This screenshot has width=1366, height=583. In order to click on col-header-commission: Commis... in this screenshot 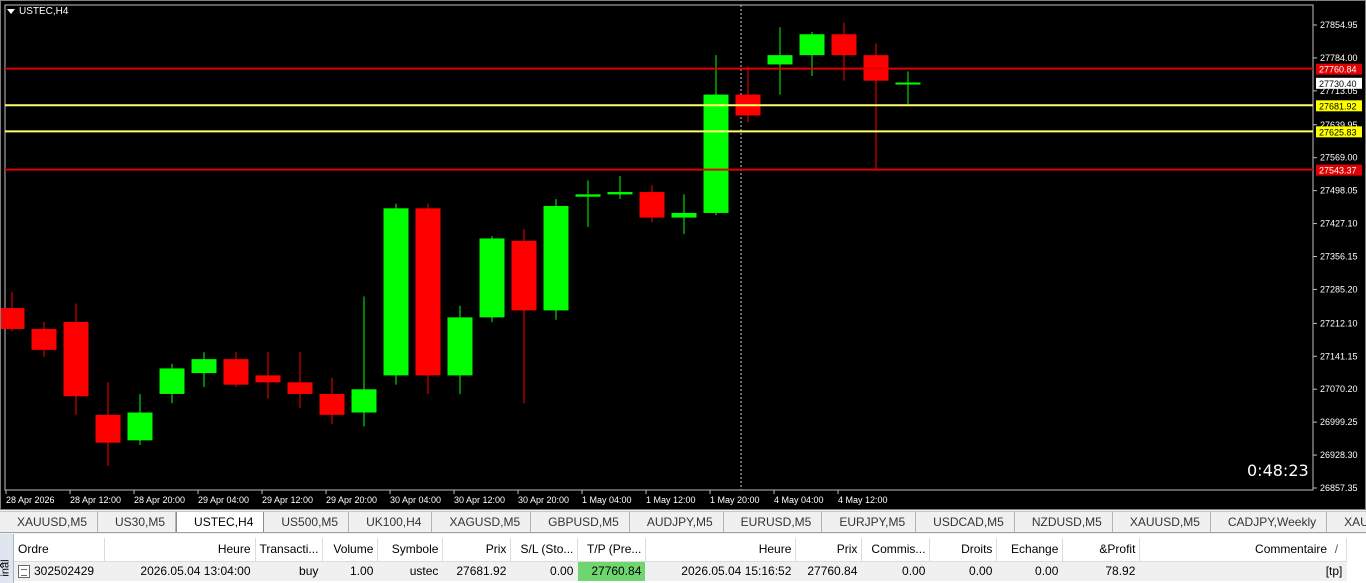, I will do `click(896, 550)`.